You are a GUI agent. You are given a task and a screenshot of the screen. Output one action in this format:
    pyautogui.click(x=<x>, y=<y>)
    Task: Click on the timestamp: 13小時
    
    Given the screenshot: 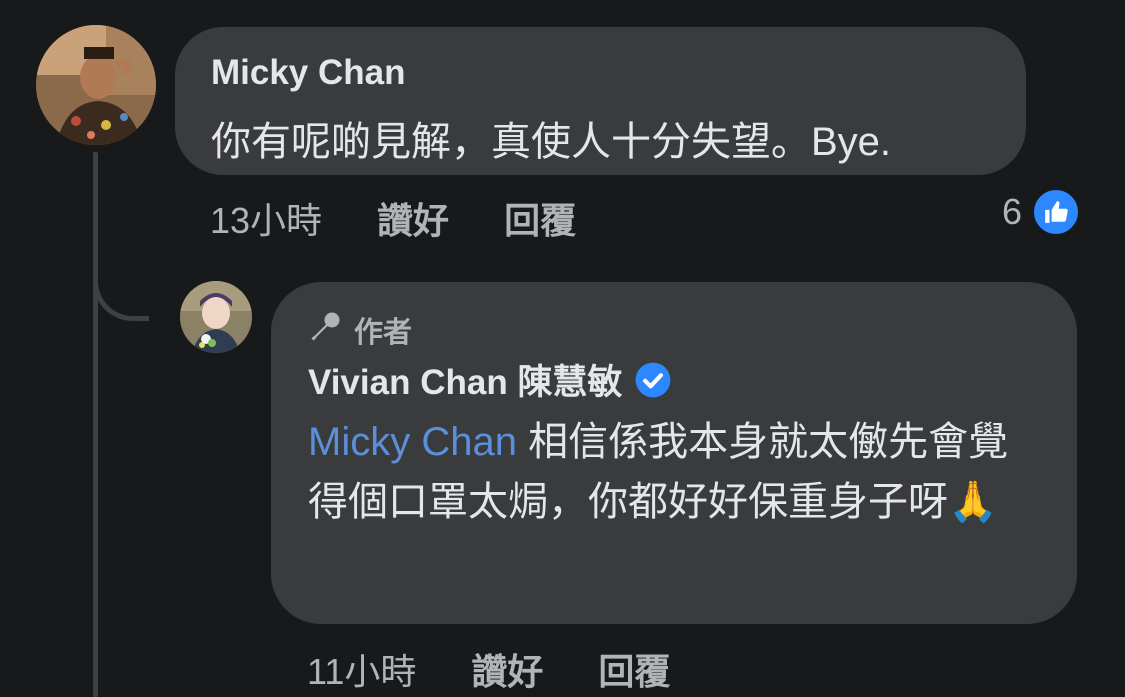 What is the action you would take?
    pyautogui.click(x=266, y=218)
    